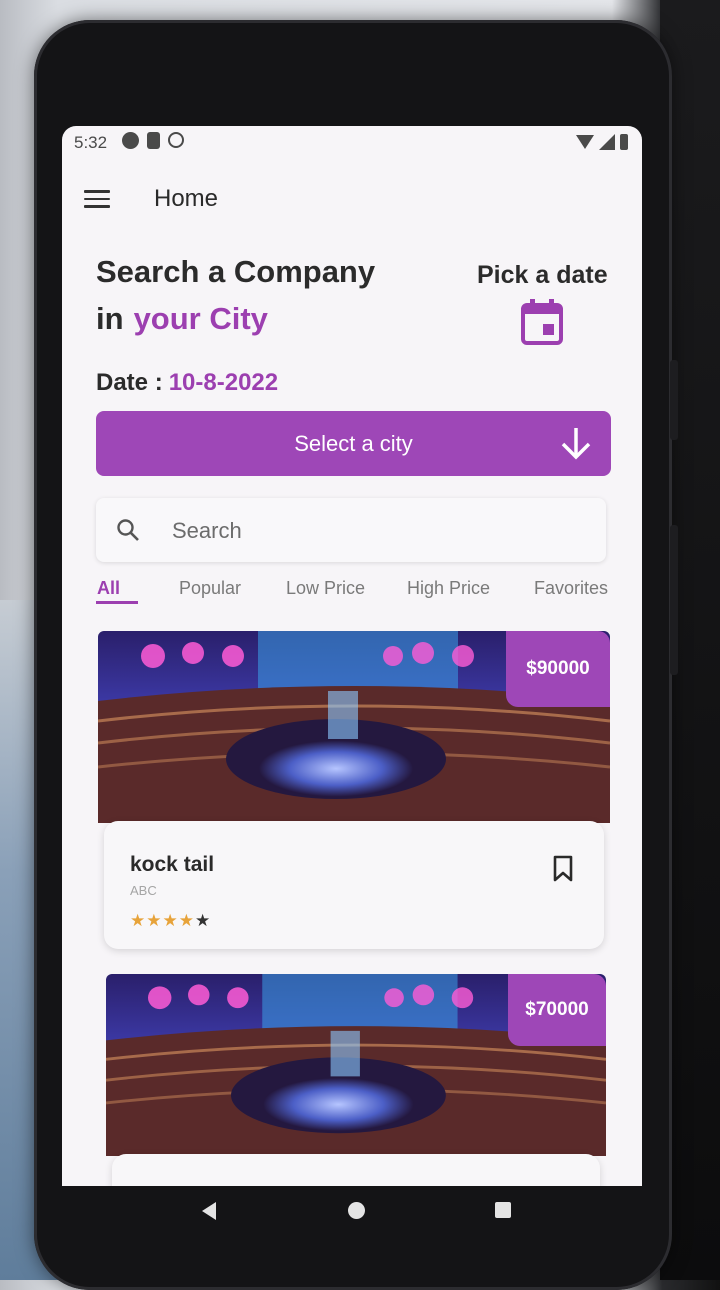 The image size is (720, 1290). I want to click on system-icons, so click(602, 142).